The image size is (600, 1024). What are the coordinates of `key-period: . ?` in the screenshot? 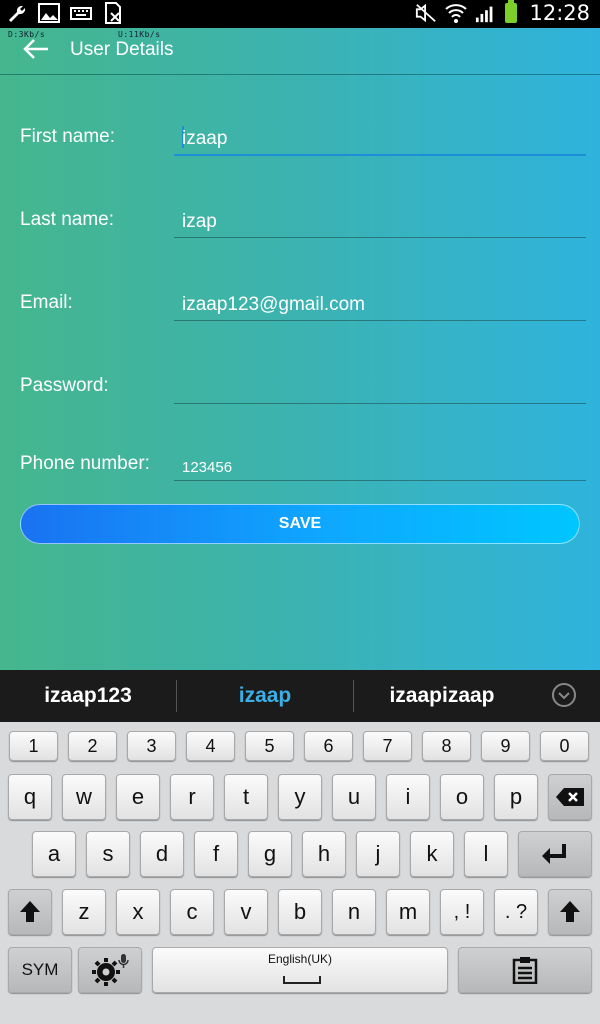 It's located at (516, 912).